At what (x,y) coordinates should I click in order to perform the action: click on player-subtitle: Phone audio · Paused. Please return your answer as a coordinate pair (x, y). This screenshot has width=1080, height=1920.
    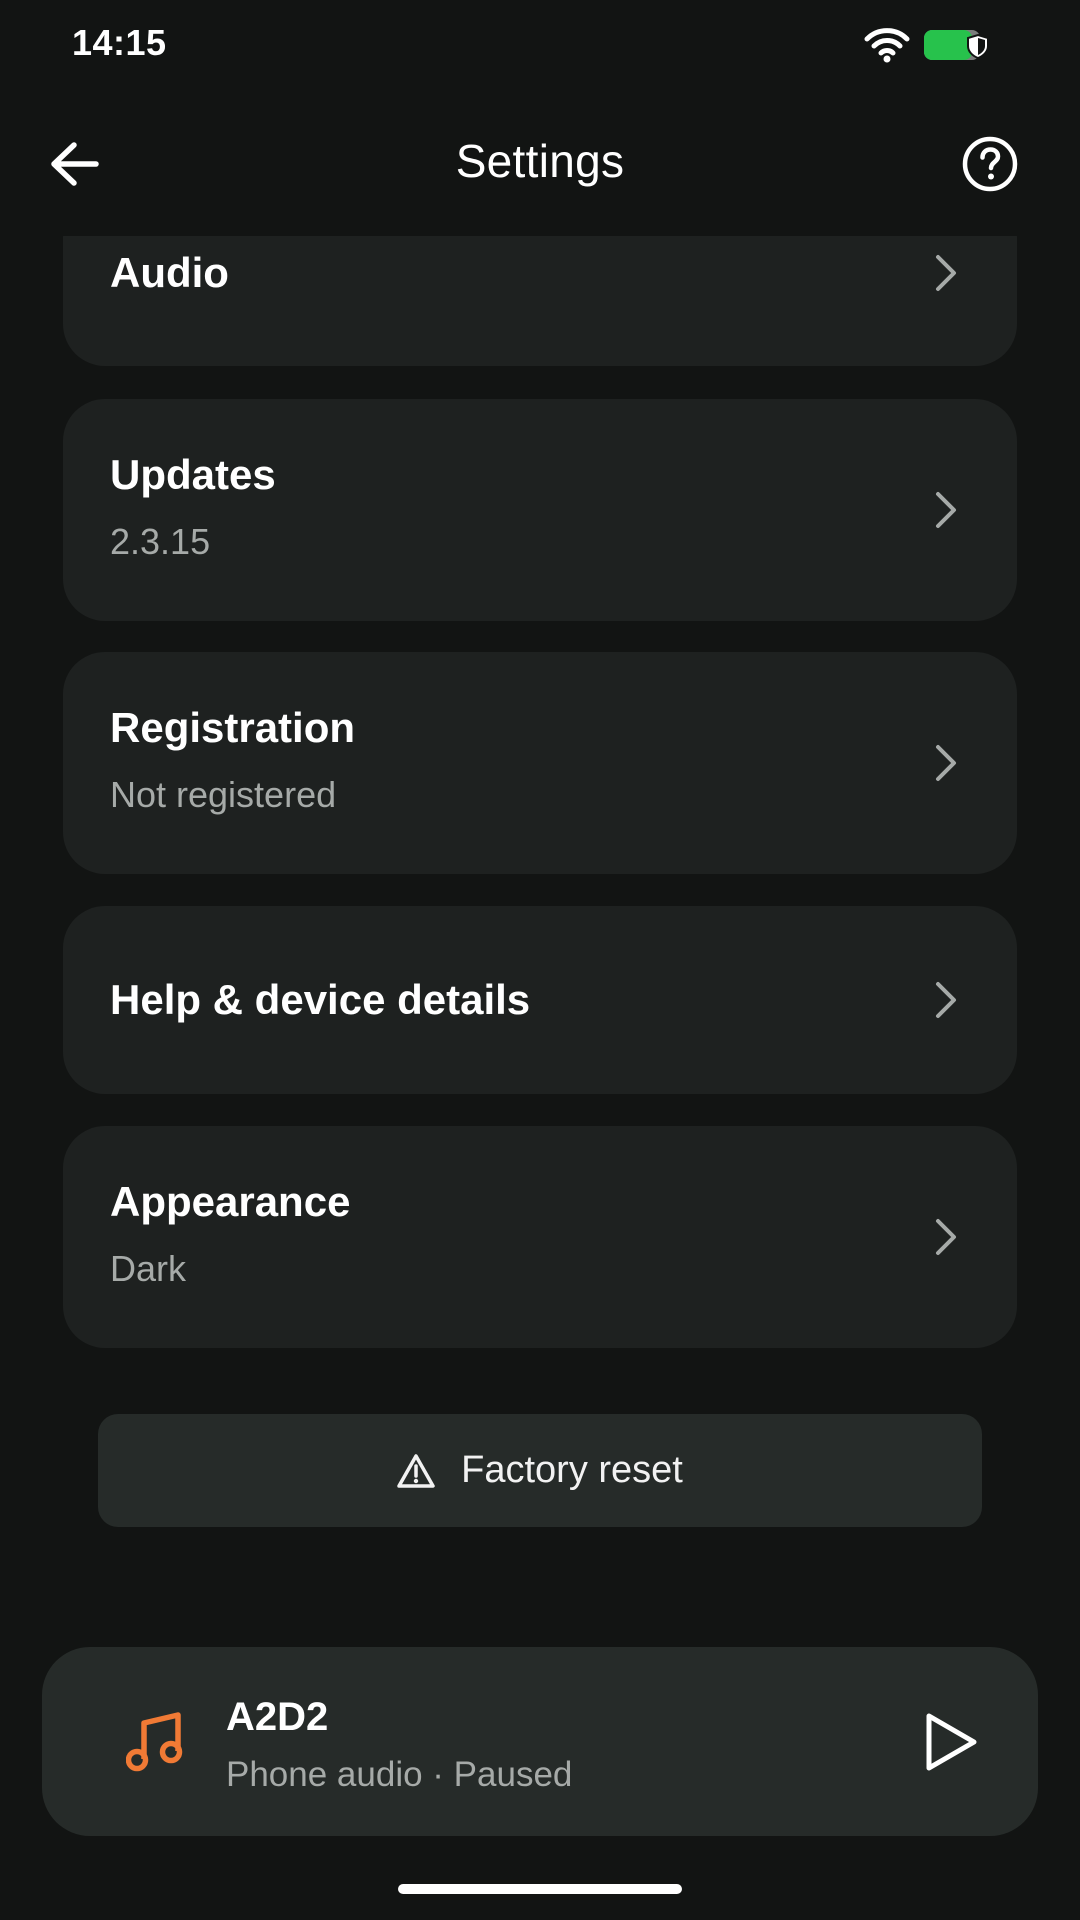
    Looking at the image, I should click on (399, 1774).